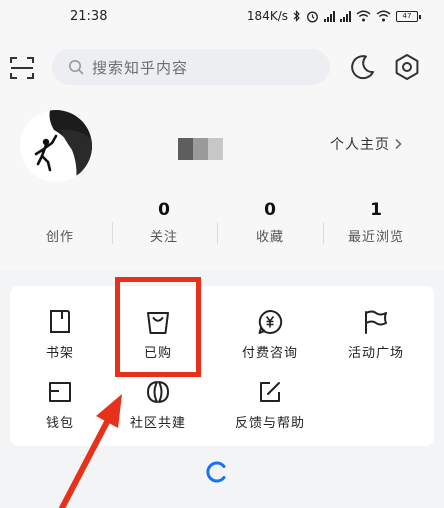 The width and height of the screenshot is (444, 508). Describe the element at coordinates (376, 322) in the screenshot. I see `flag-icon` at that location.